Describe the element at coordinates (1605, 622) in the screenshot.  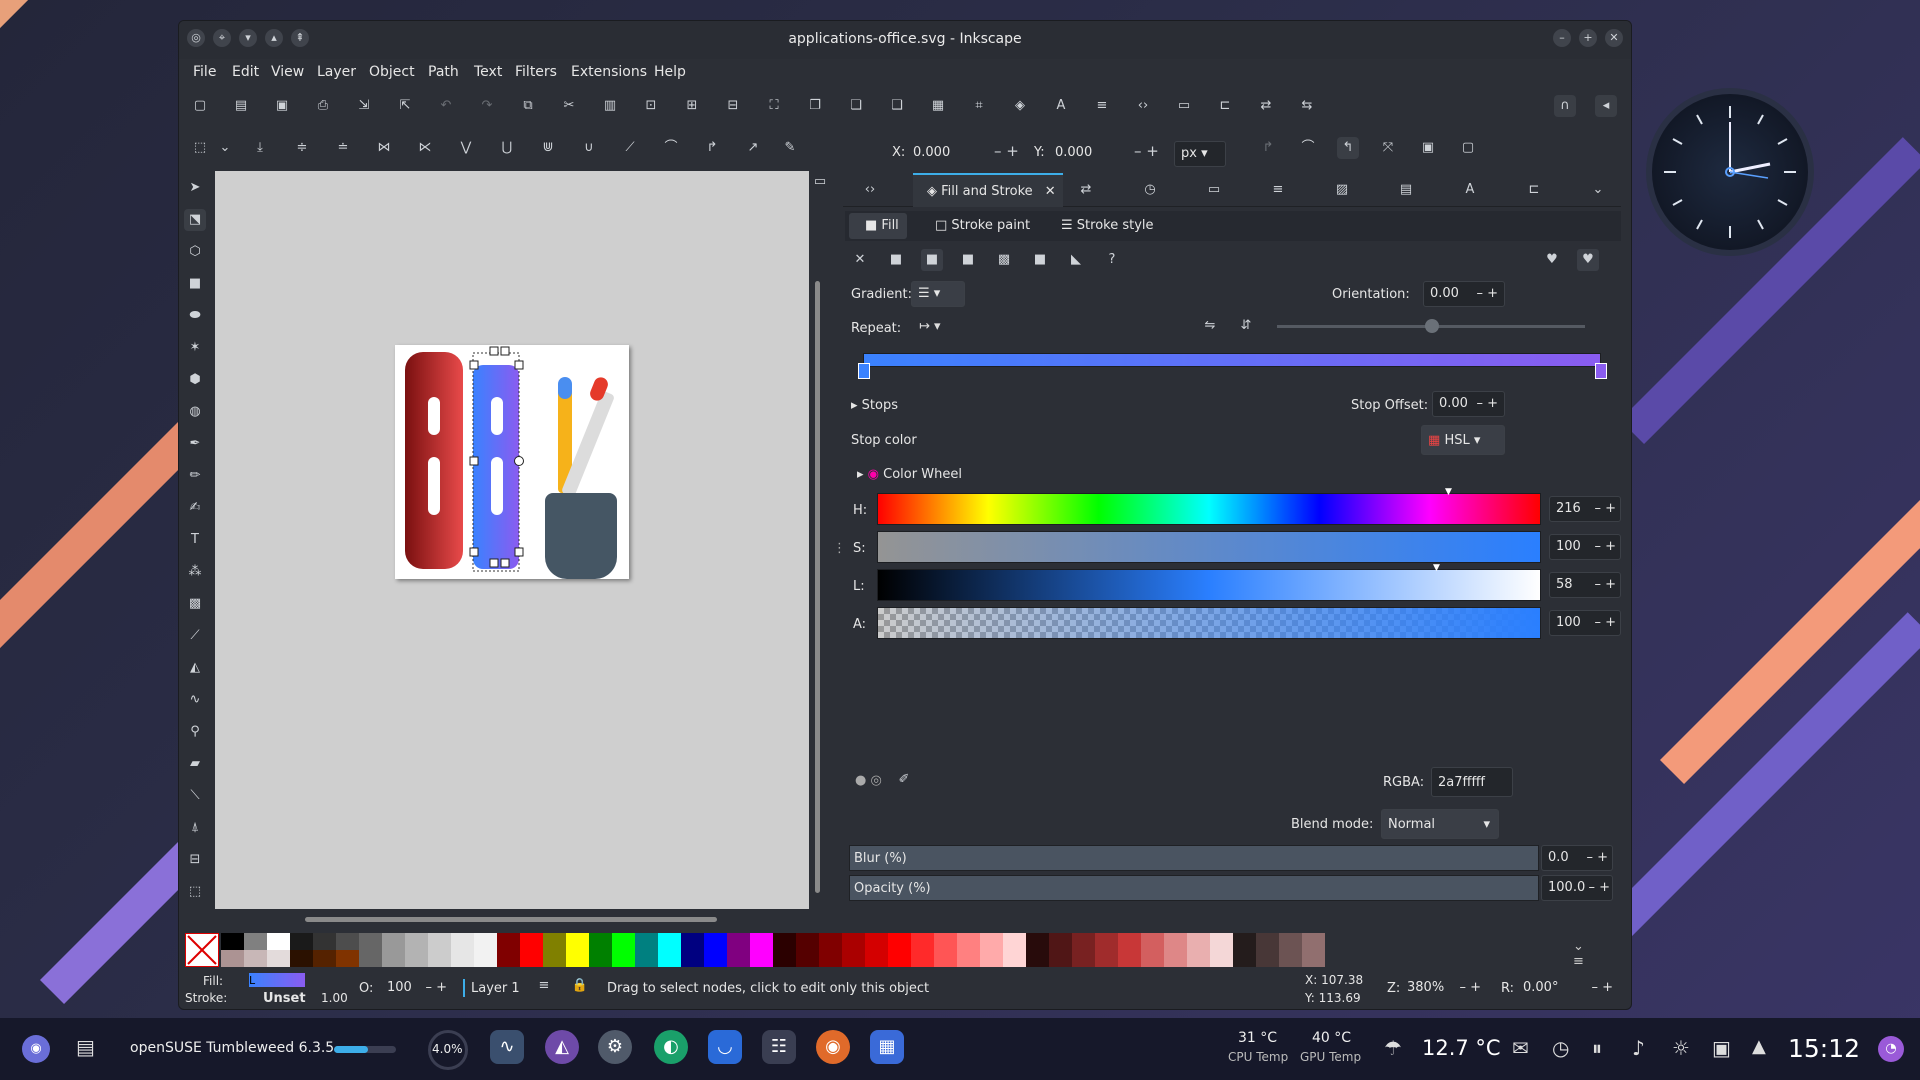
I see `a-stepper: – +` at that location.